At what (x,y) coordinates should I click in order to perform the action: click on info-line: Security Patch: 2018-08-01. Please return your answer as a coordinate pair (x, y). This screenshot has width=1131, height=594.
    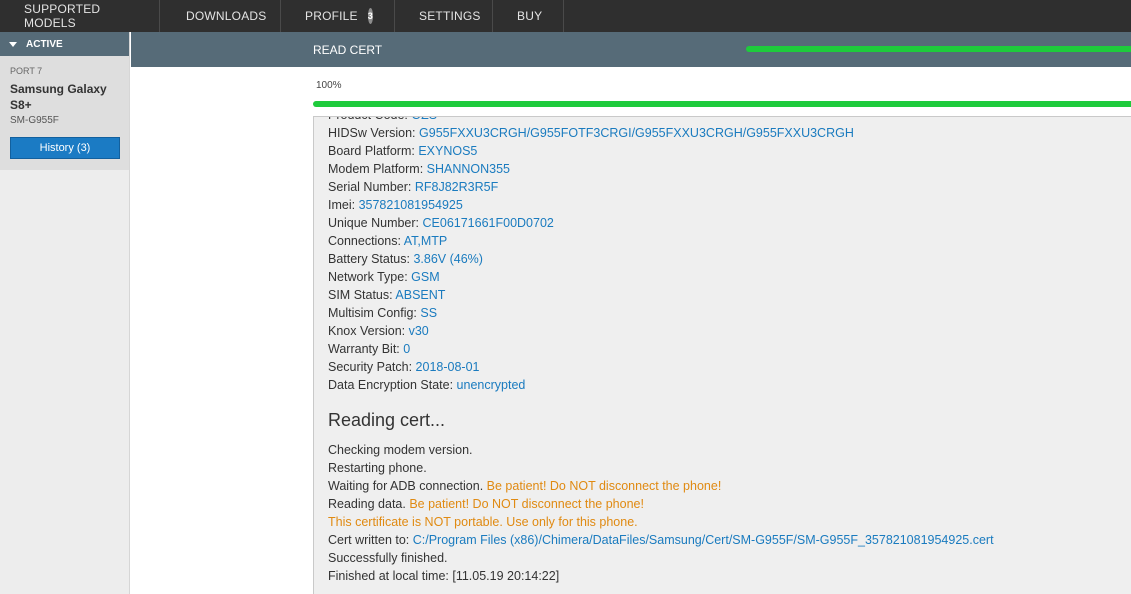
    Looking at the image, I should click on (729, 367).